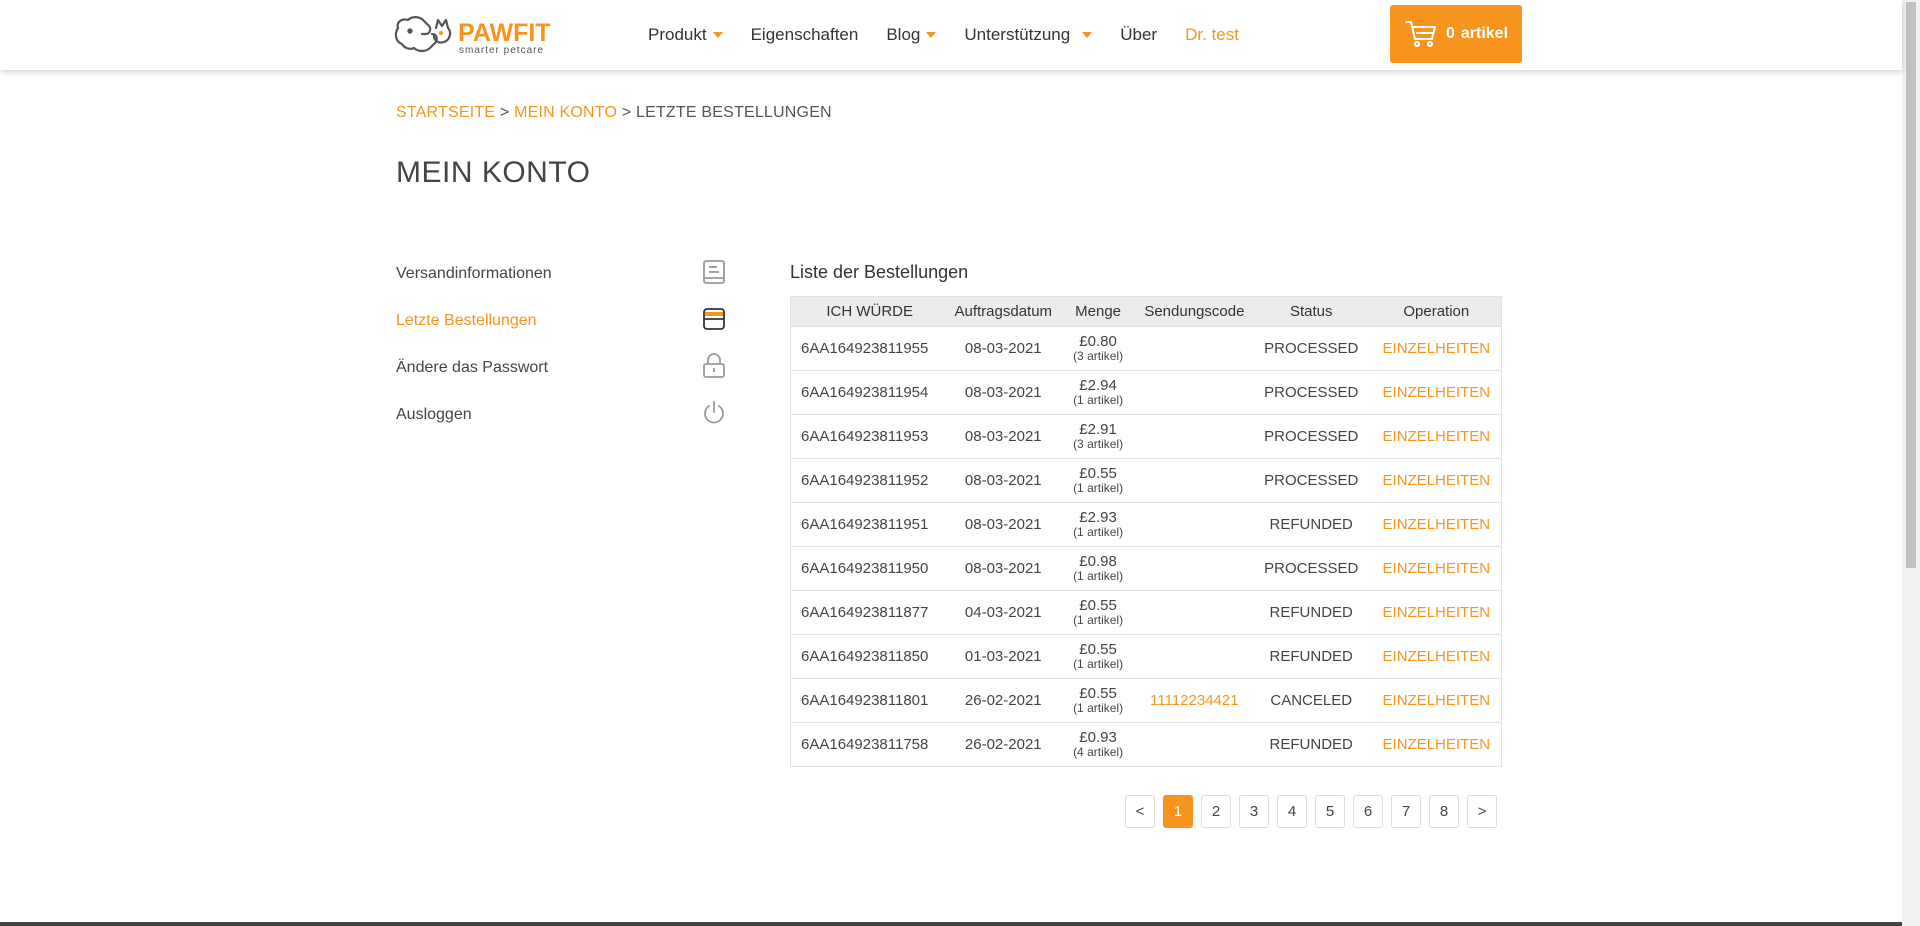 Image resolution: width=1920 pixels, height=926 pixels. I want to click on page-button-8: 8, so click(1444, 811).